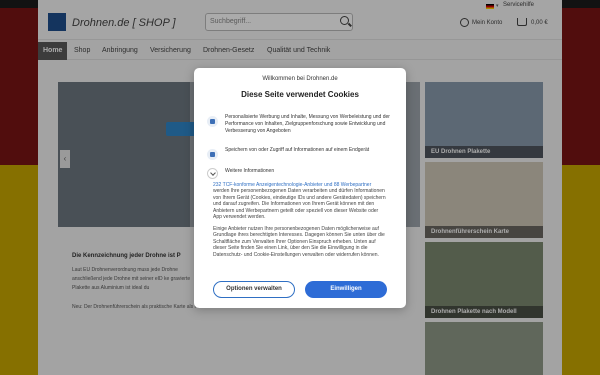 This screenshot has width=600, height=375. What do you see at coordinates (212, 154) in the screenshot?
I see `device-icon` at bounding box center [212, 154].